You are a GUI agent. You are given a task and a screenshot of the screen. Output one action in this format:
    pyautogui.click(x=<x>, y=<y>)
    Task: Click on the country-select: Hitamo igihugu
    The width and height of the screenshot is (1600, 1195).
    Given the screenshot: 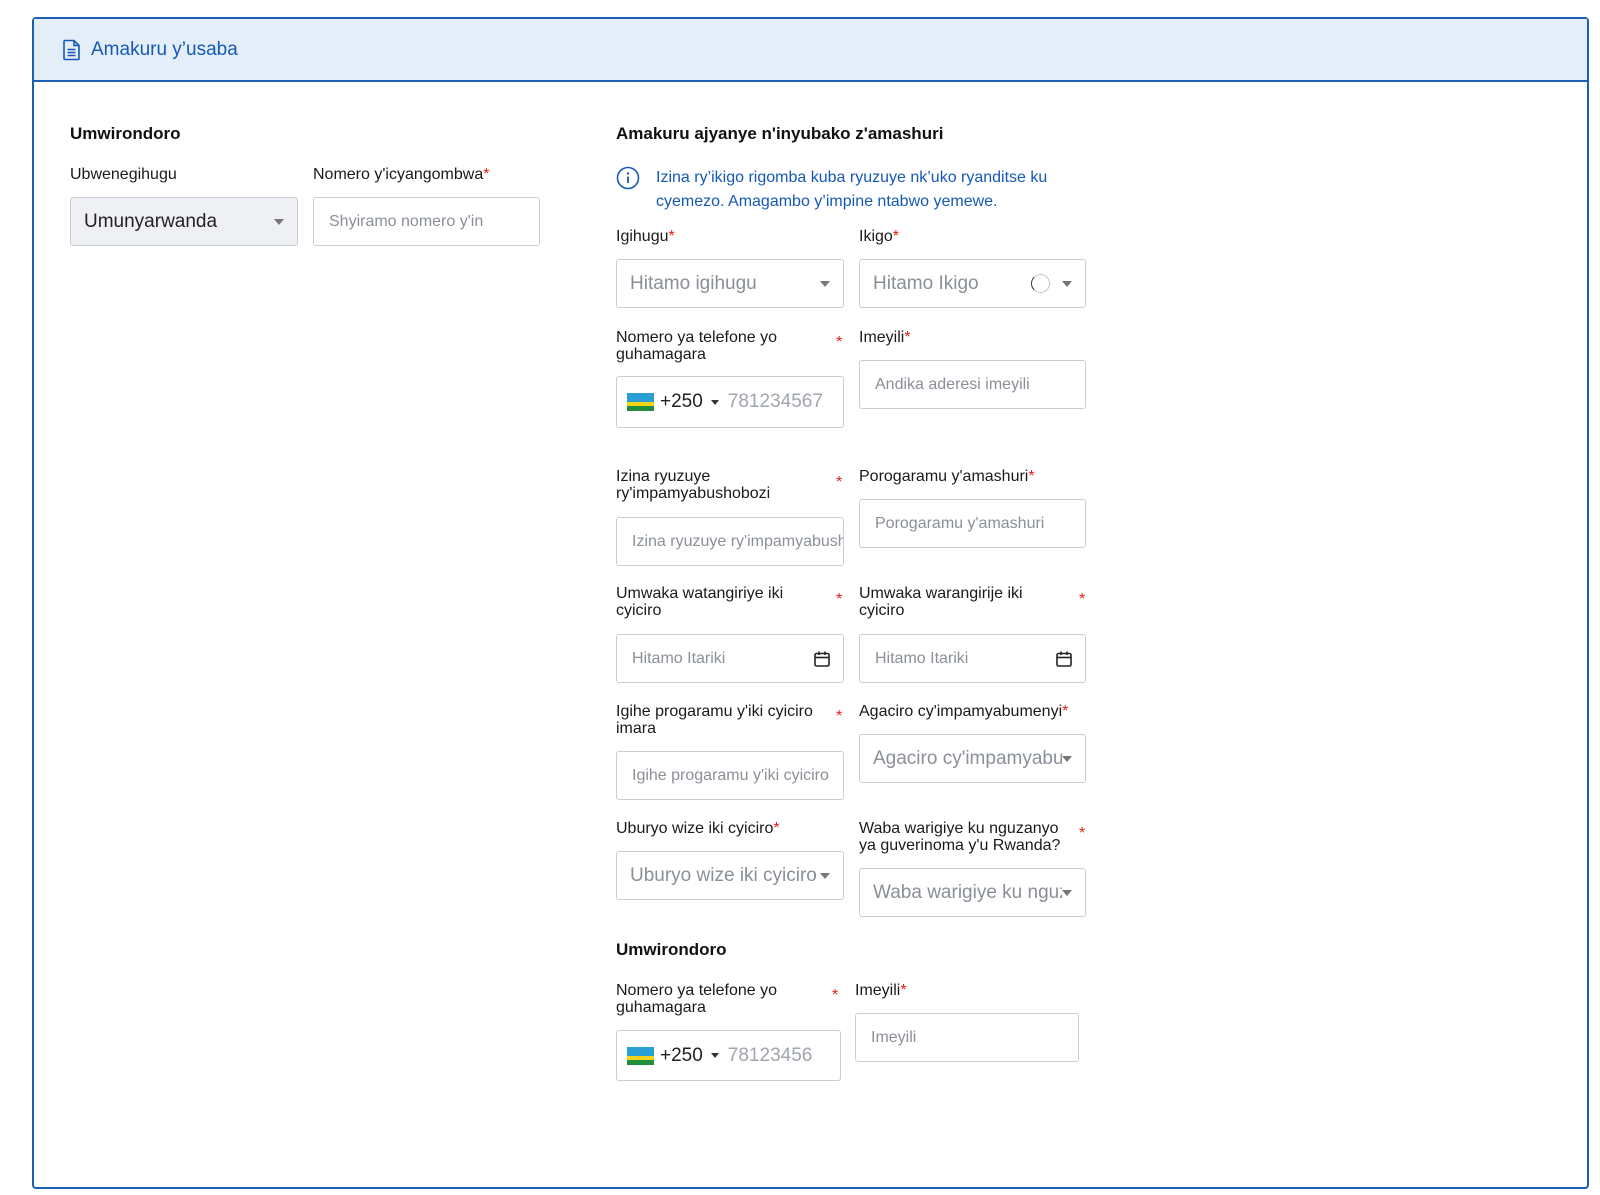 What is the action you would take?
    pyautogui.click(x=730, y=283)
    